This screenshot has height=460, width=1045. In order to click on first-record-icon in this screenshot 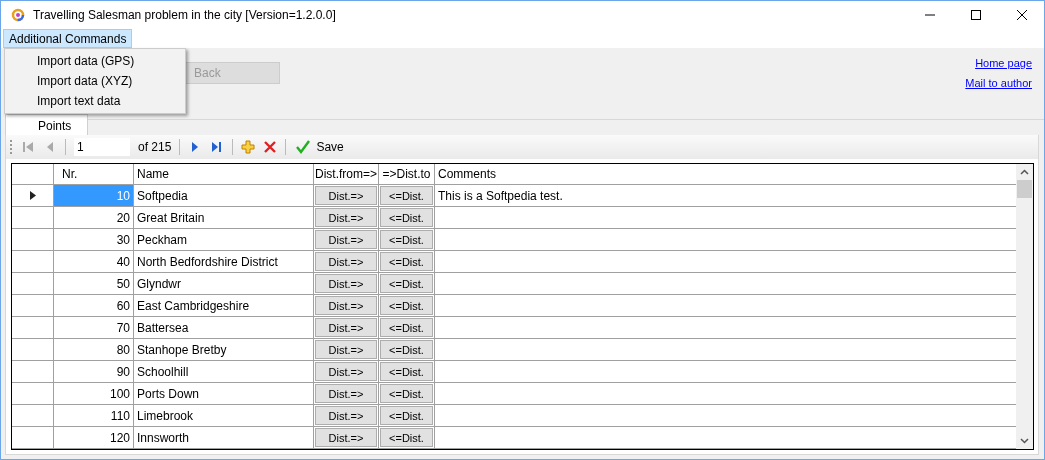, I will do `click(28, 147)`.